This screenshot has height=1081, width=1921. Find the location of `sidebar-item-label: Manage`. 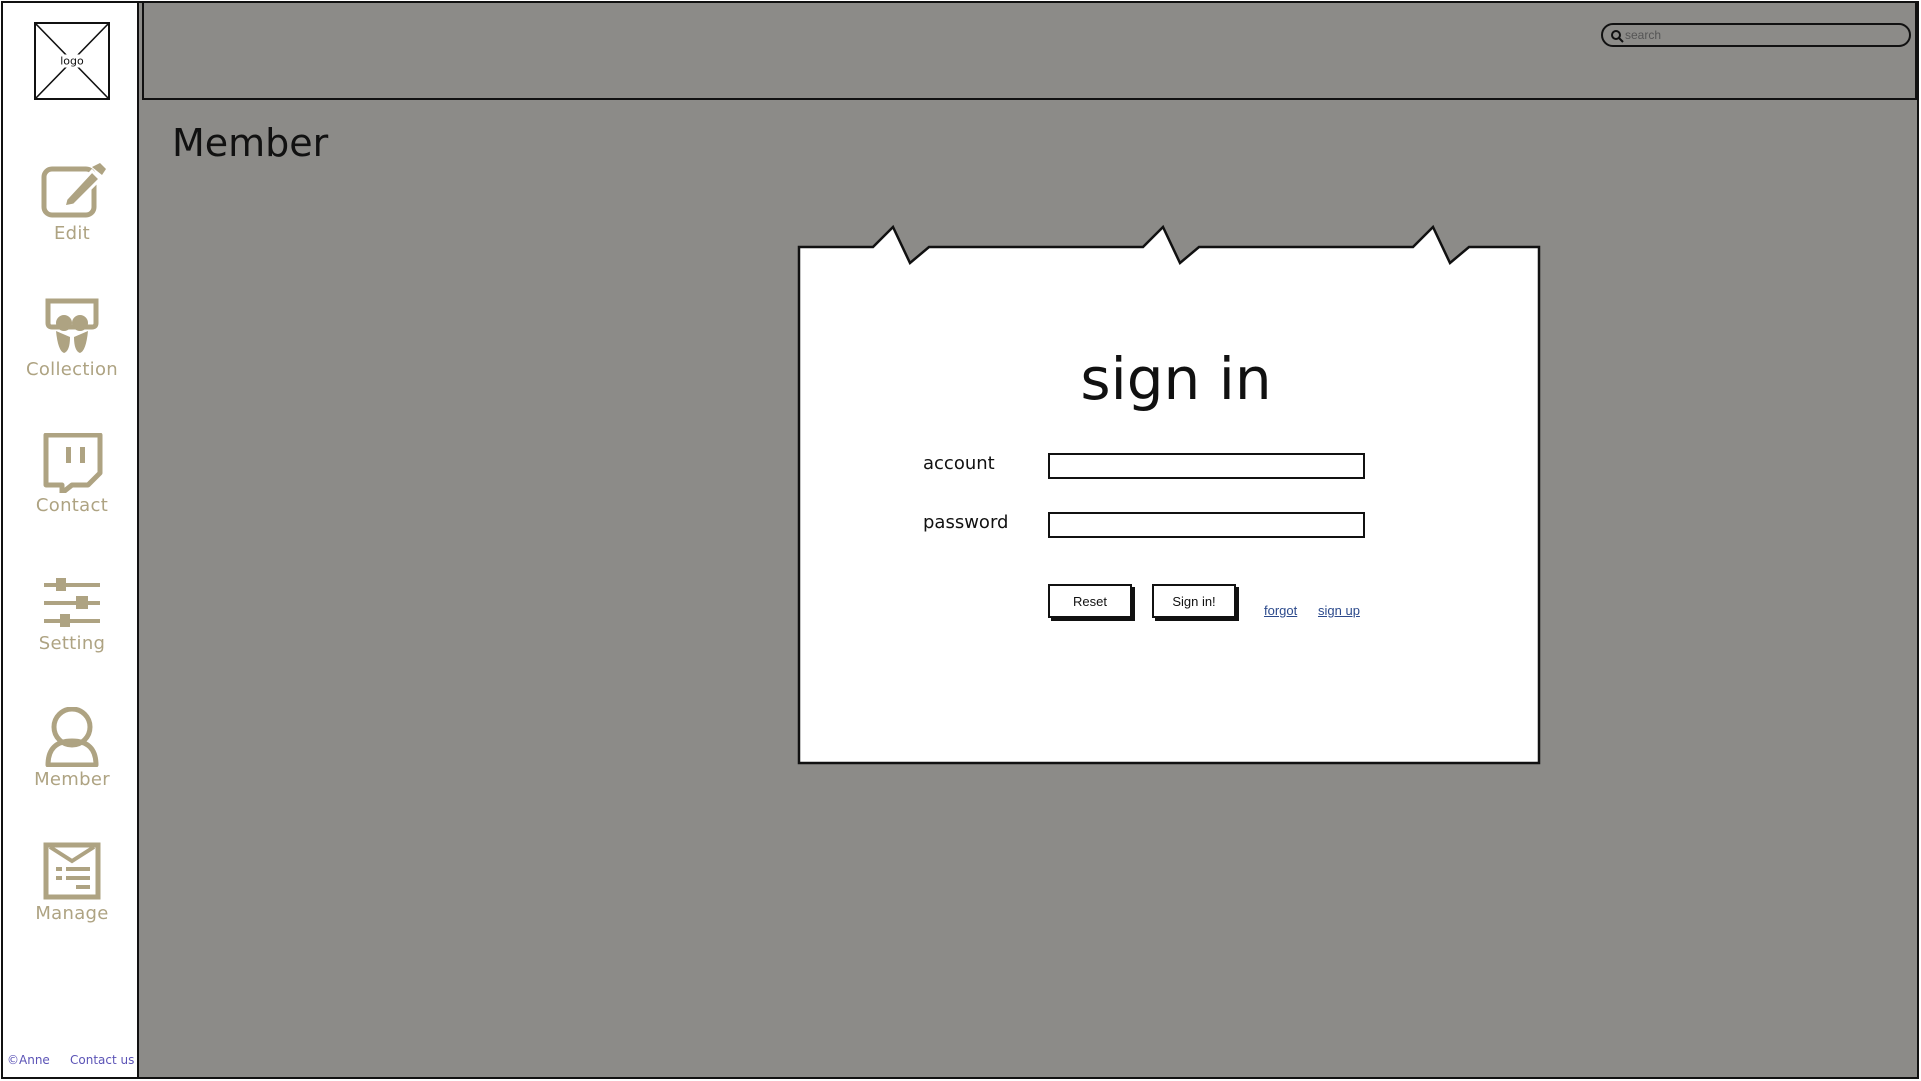

sidebar-item-label: Manage is located at coordinates (72, 913).